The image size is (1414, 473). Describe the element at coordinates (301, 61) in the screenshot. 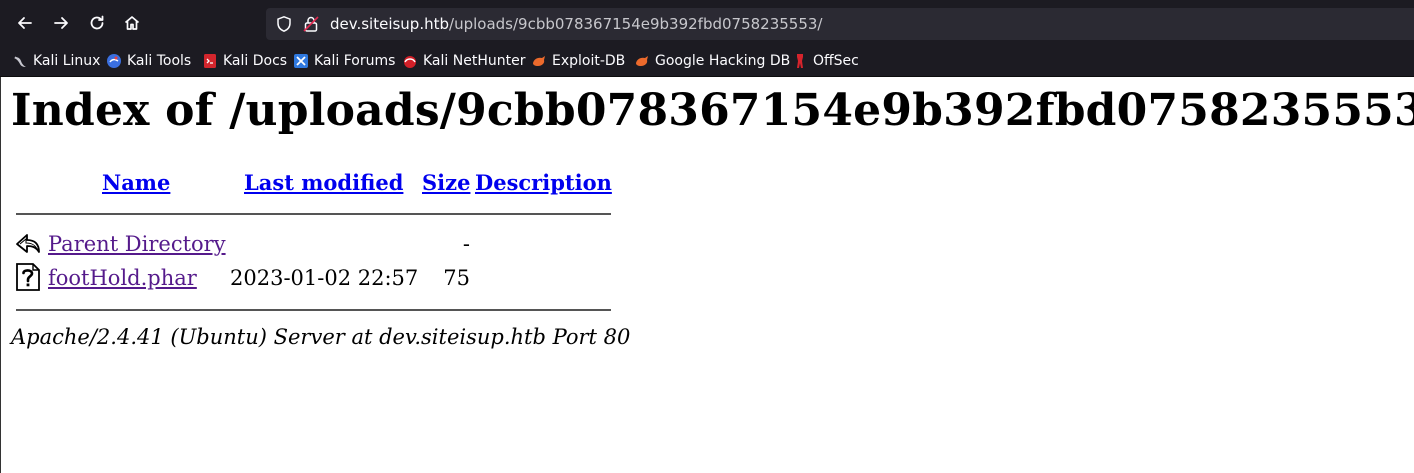

I see `kali-forums-icon` at that location.